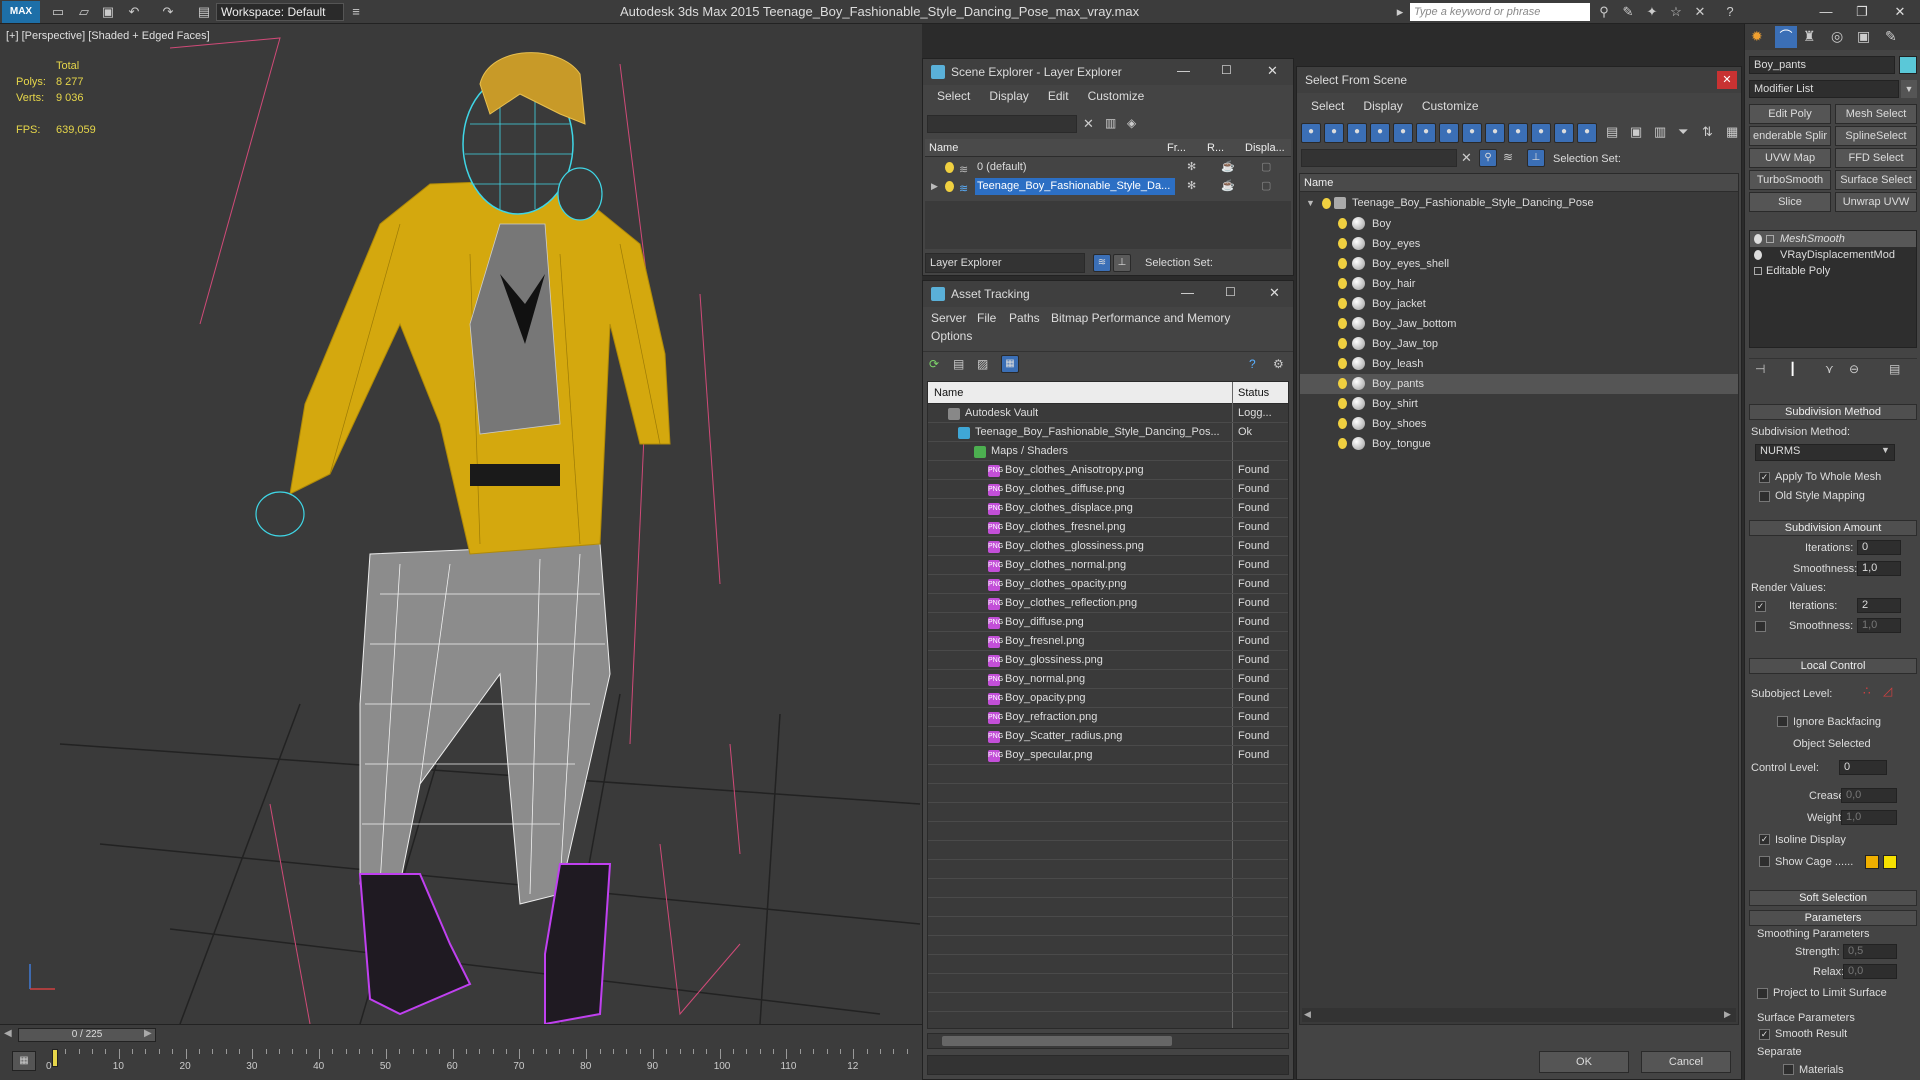 The image size is (1920, 1080). What do you see at coordinates (1862, 12) in the screenshot?
I see `maximize-button: ❐` at bounding box center [1862, 12].